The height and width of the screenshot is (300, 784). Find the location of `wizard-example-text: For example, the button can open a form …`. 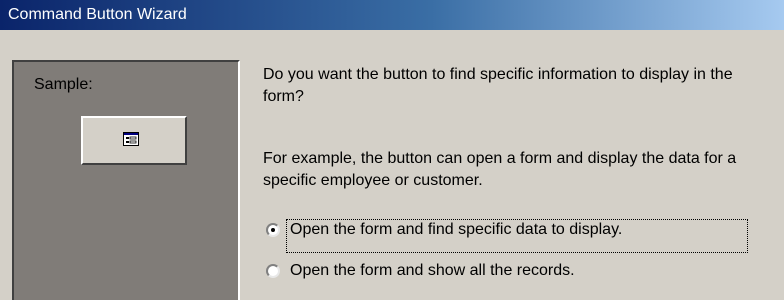

wizard-example-text: For example, the button can open a form … is located at coordinates (500, 169).